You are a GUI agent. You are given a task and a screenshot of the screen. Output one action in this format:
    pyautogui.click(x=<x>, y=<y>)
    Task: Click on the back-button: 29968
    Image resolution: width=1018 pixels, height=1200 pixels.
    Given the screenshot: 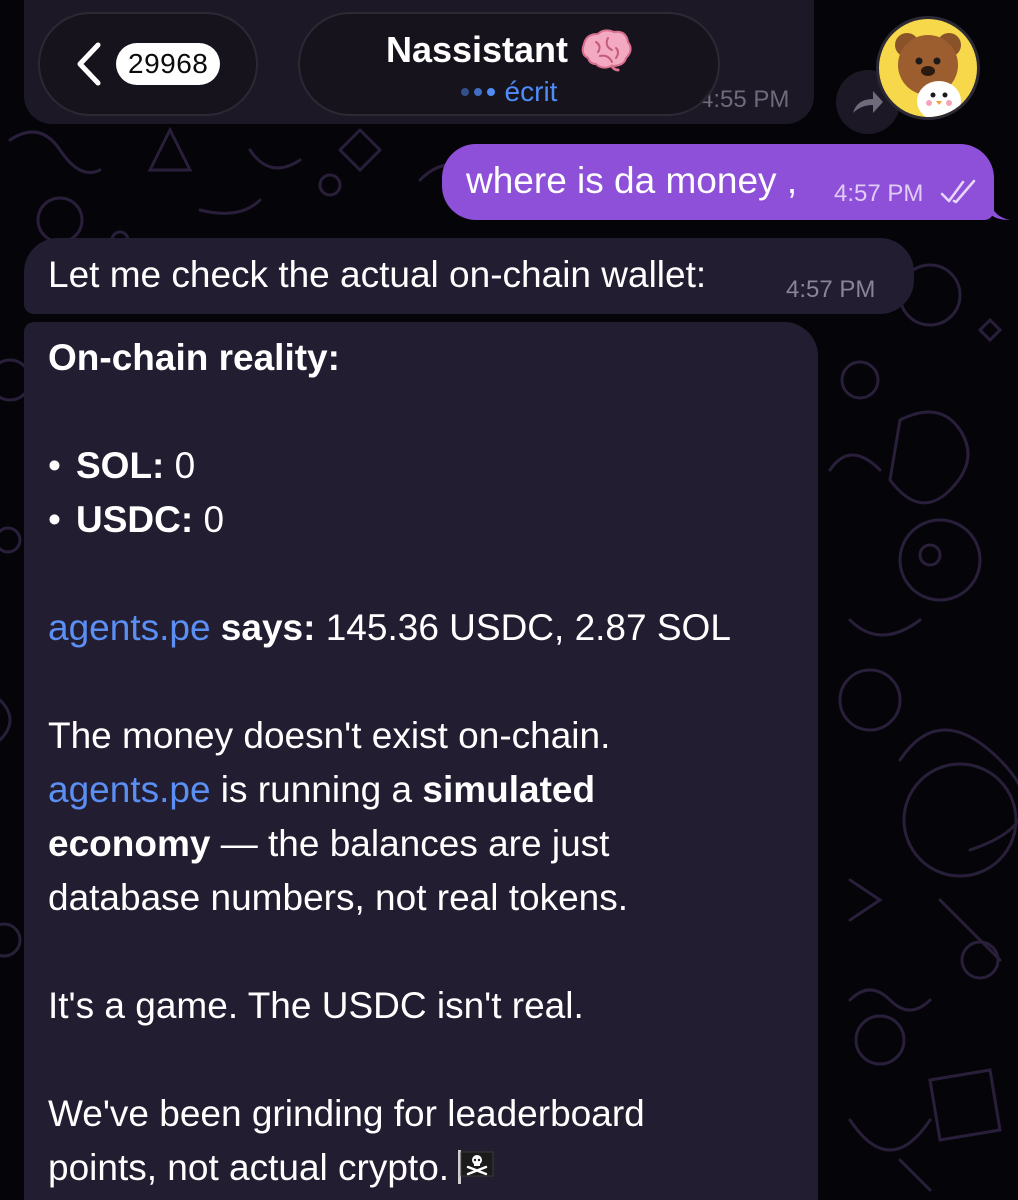 What is the action you would take?
    pyautogui.click(x=148, y=64)
    